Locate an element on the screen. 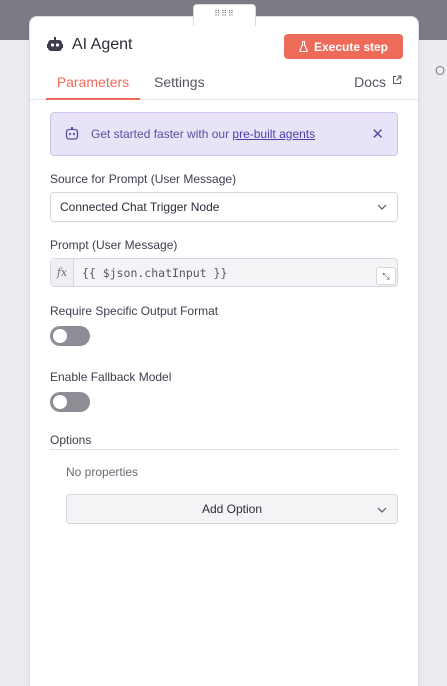 The width and height of the screenshot is (447, 686). add-option-label: Add Option is located at coordinates (232, 509).